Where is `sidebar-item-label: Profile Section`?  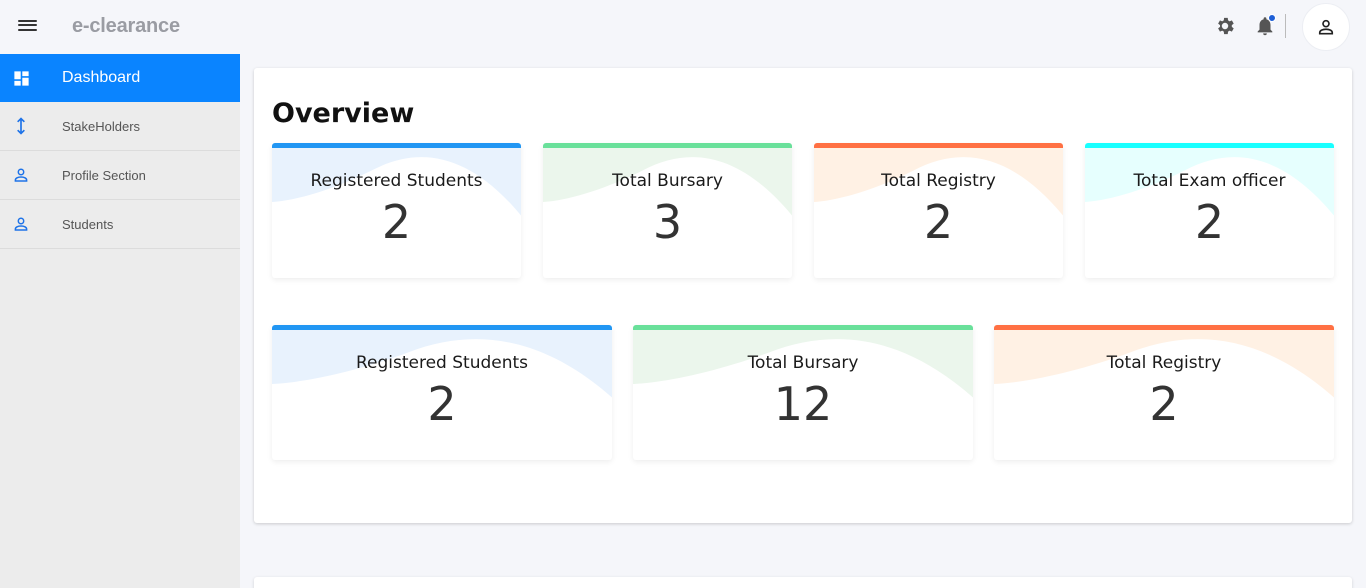
sidebar-item-label: Profile Section is located at coordinates (104, 175).